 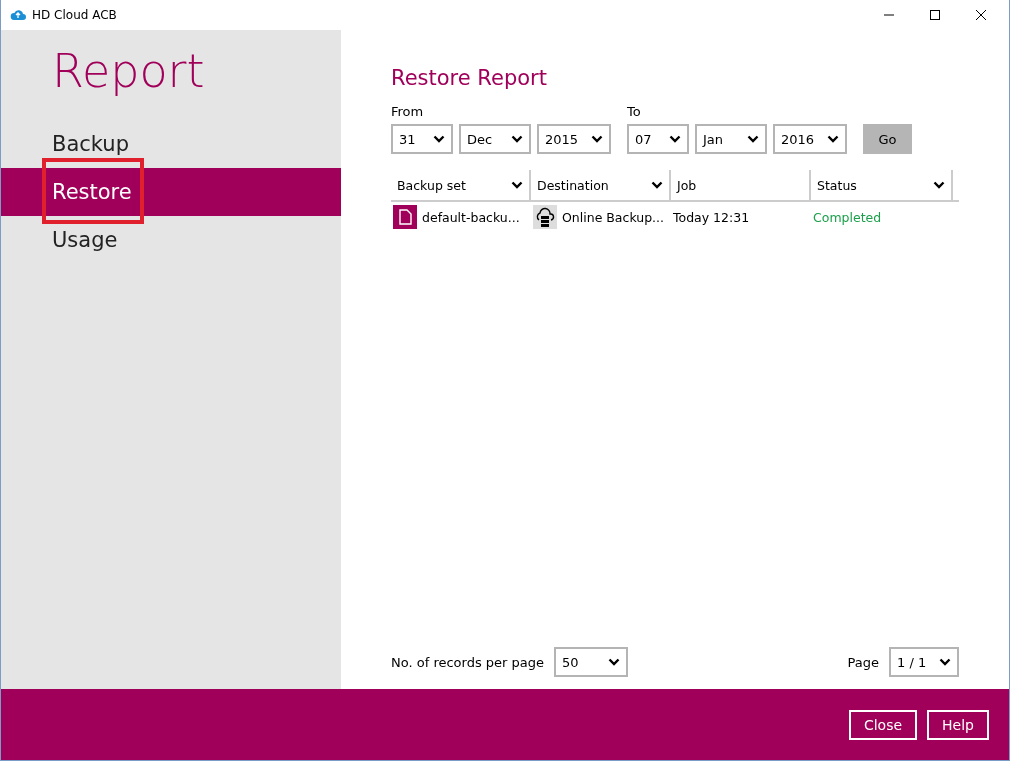 I want to click on date-dropdown: 31, so click(x=422, y=139).